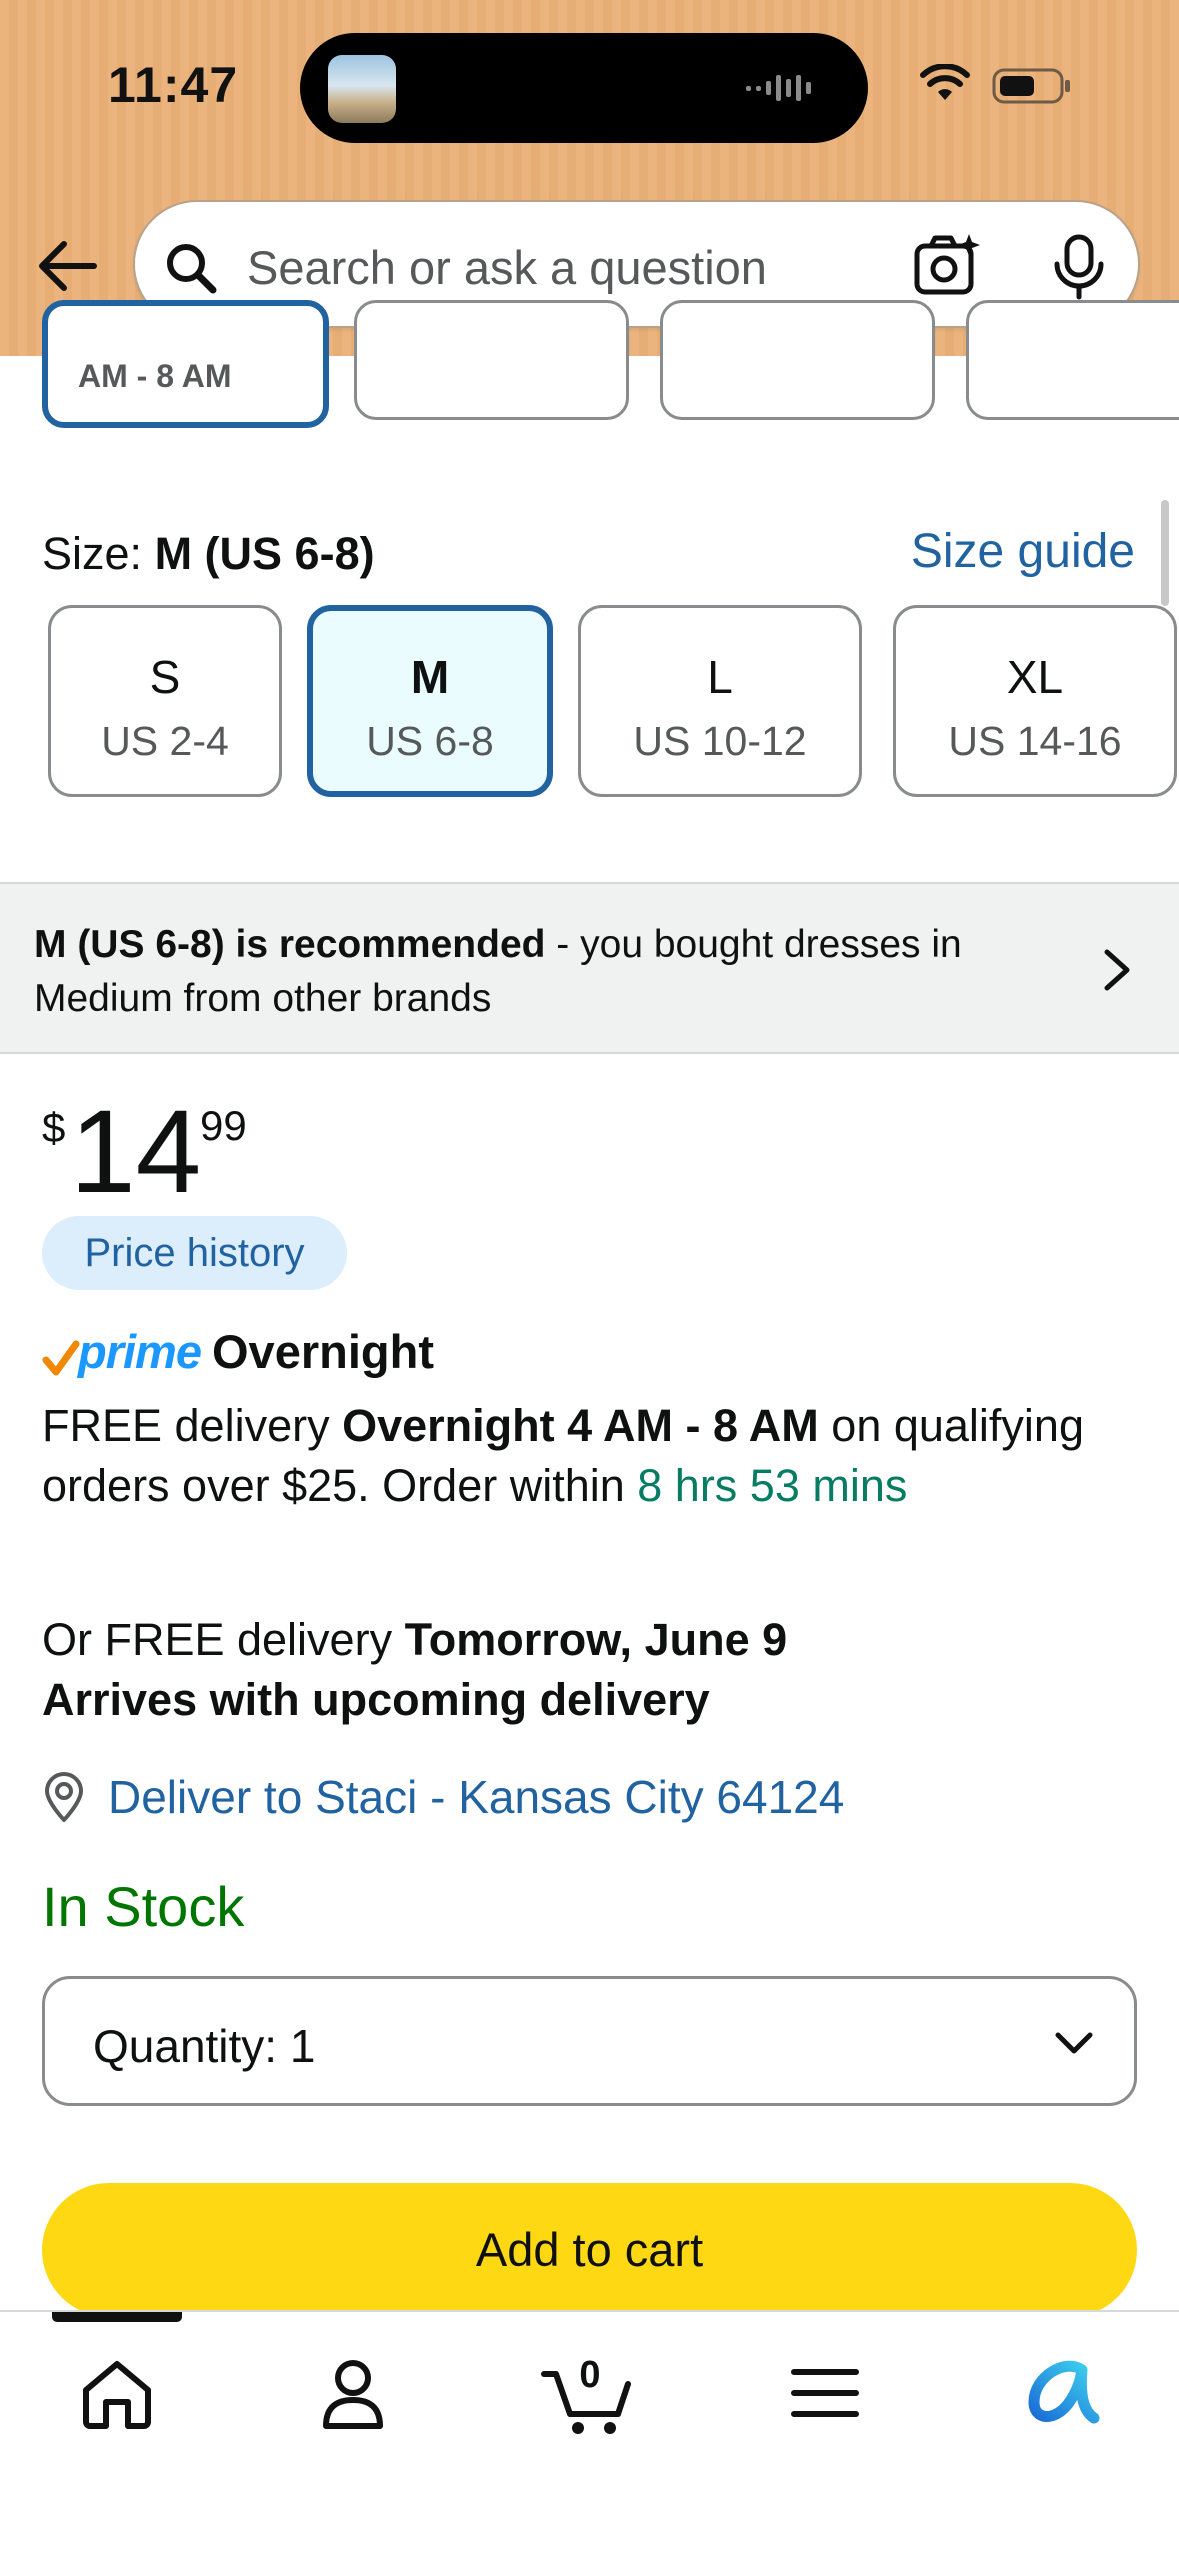 The image size is (1179, 2556). Describe the element at coordinates (590, 2375) in the screenshot. I see `cart-count-badge: 0` at that location.